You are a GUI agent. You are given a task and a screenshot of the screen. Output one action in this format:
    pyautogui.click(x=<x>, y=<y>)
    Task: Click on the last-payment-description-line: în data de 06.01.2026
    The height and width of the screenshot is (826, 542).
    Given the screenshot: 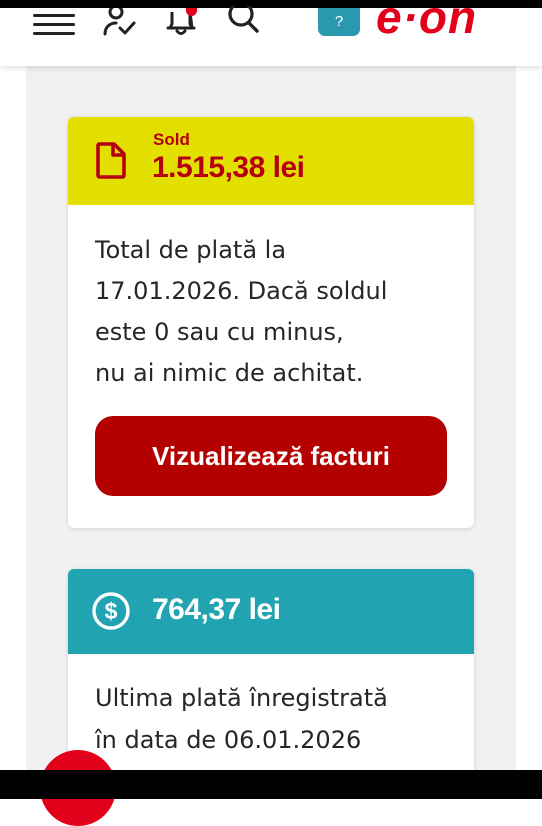 What is the action you would take?
    pyautogui.click(x=228, y=740)
    